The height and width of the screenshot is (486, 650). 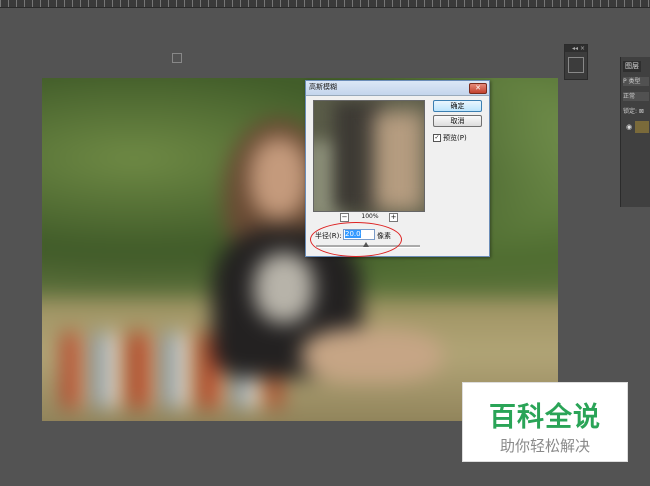 I want to click on panel-collapse-bar: ◂◂ ×, so click(x=576, y=48).